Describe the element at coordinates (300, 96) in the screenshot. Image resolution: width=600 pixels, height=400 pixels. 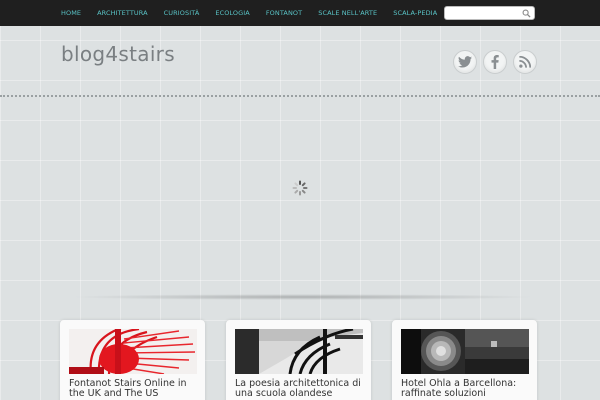
I see `header-divider` at that location.